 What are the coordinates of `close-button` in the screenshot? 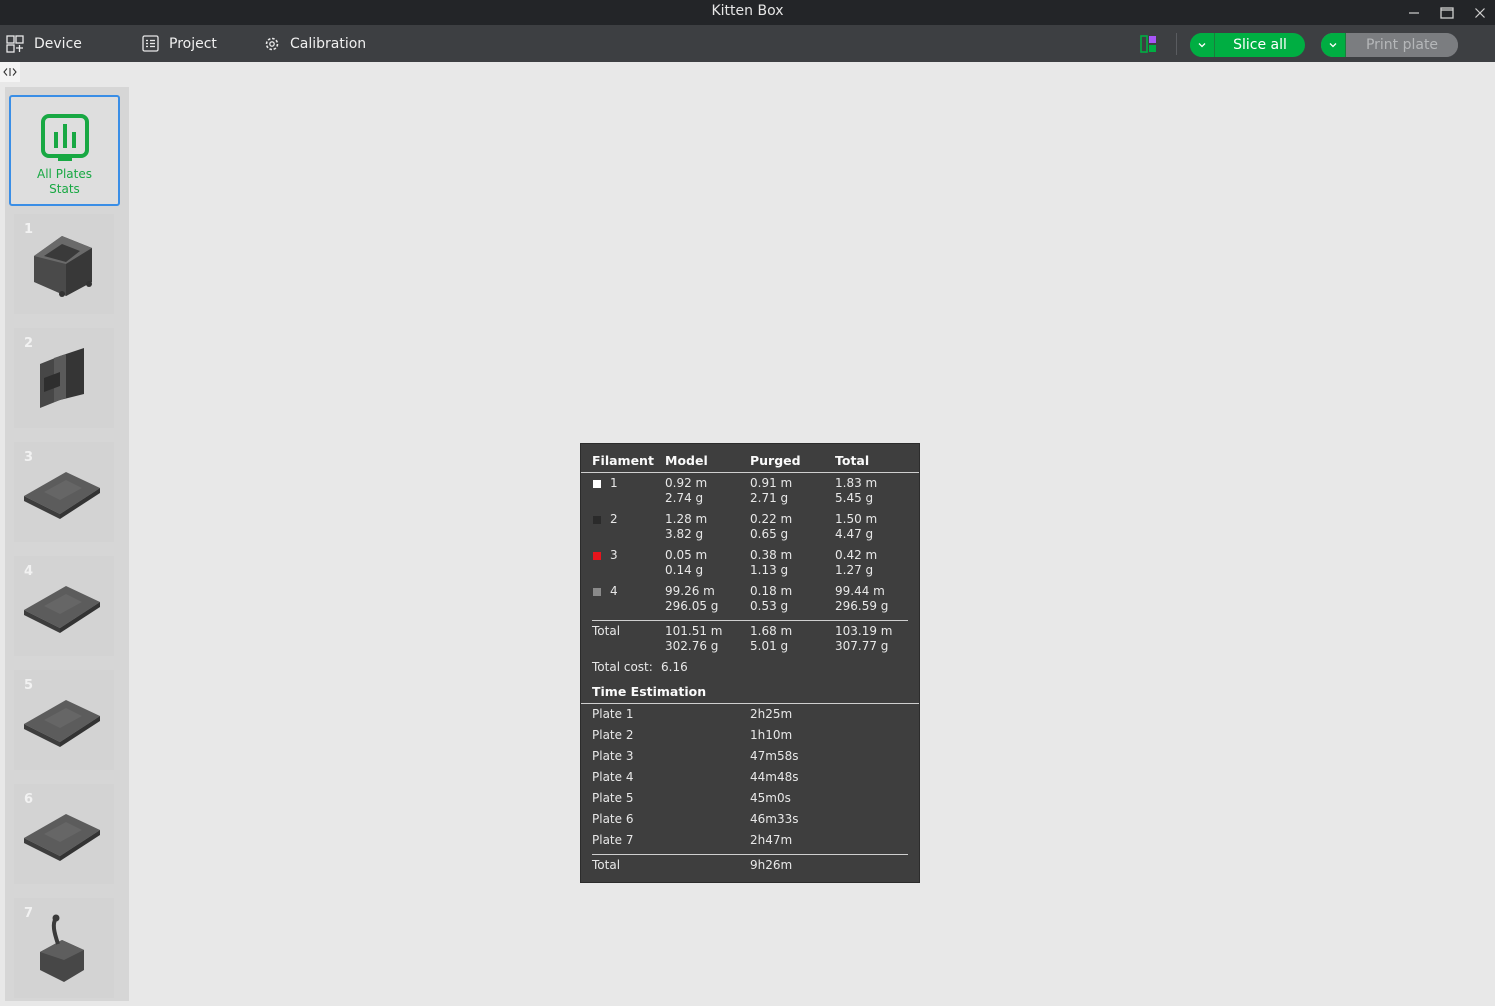 It's located at (1479, 12).